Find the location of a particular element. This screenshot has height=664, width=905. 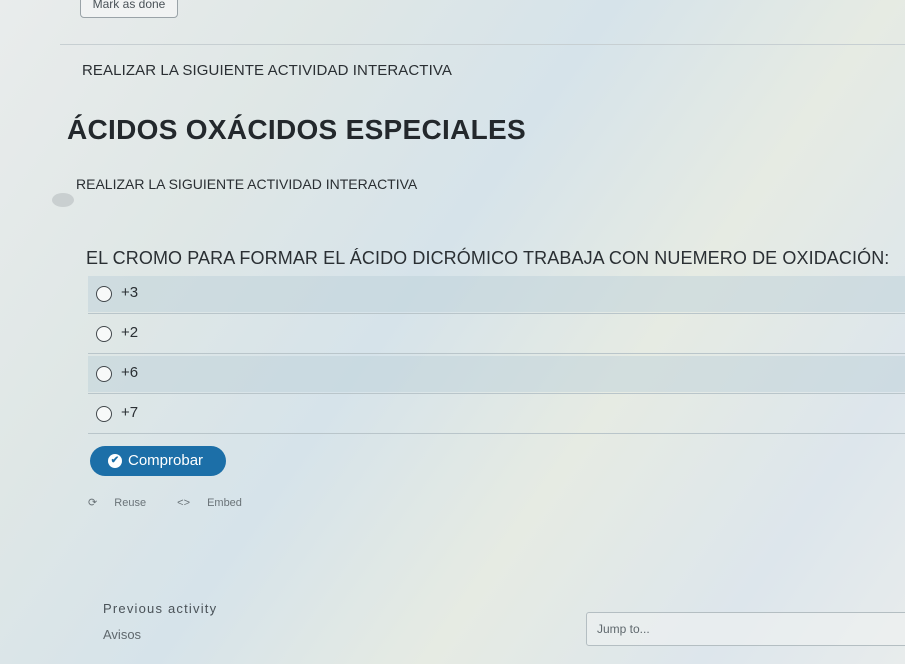

previous-activity-link: Avisos is located at coordinates (122, 634).